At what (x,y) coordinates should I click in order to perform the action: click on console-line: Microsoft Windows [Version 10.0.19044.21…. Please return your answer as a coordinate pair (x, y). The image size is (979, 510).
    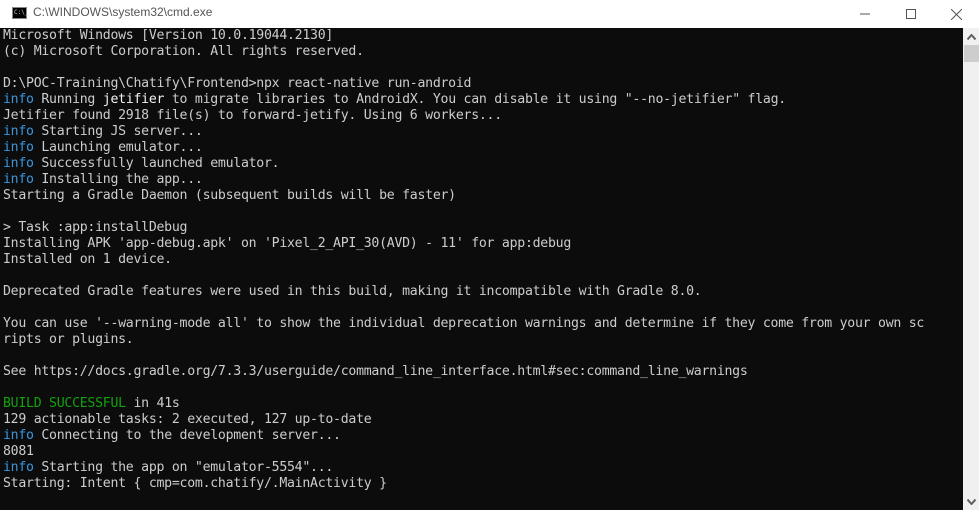
    Looking at the image, I should click on (463, 36).